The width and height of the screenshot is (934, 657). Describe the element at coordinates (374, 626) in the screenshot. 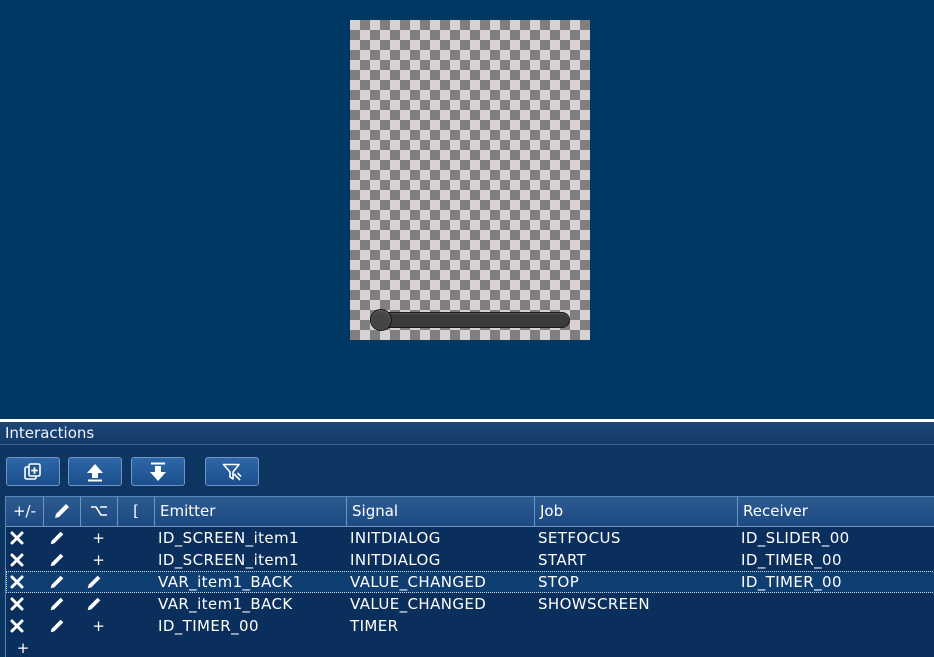

I see `signal-cell: TIMER` at that location.